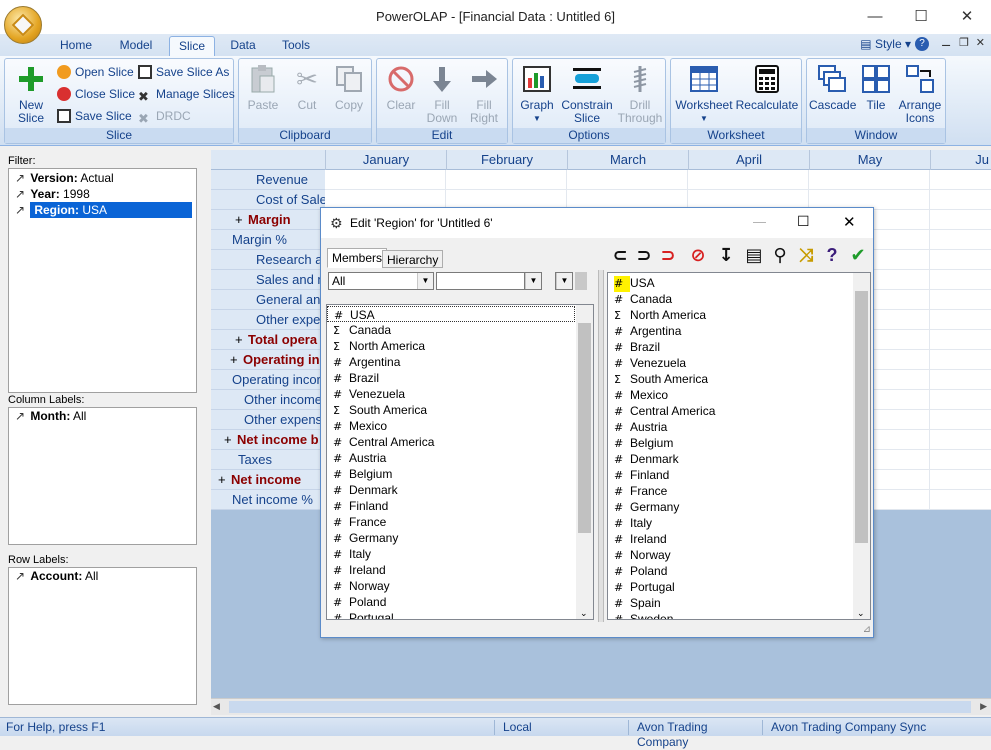 This screenshot has width=991, height=750. I want to click on member-item: Σ North America, so click(460, 346).